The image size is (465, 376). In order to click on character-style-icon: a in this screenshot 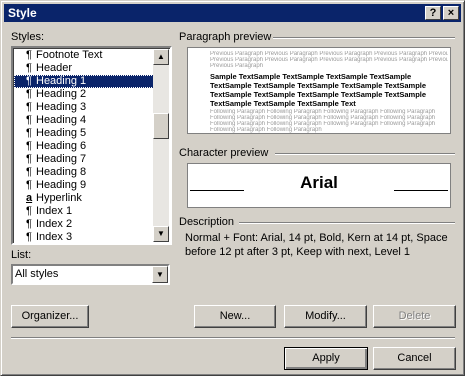, I will do `click(29, 198)`.